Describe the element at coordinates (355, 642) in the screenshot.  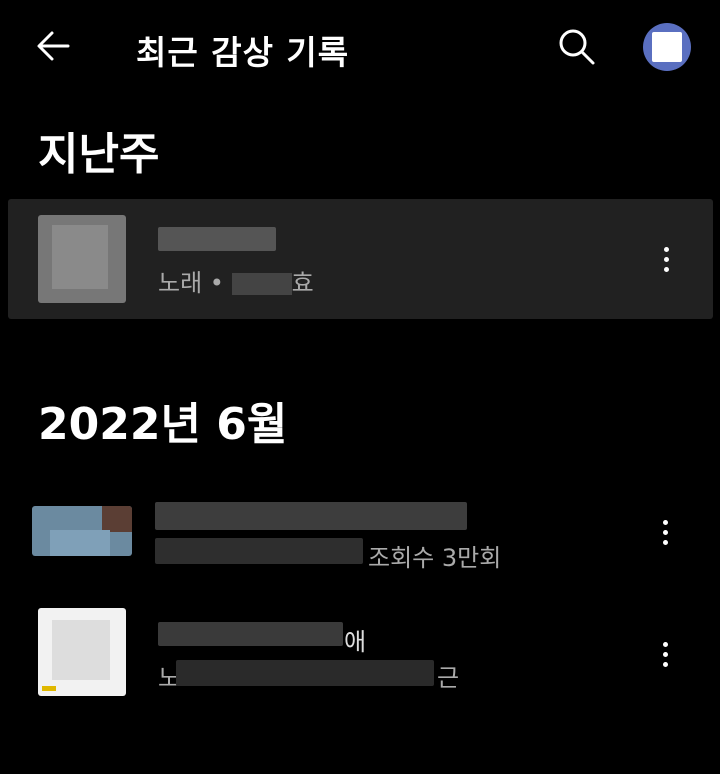
I see `title-suffix: 애` at that location.